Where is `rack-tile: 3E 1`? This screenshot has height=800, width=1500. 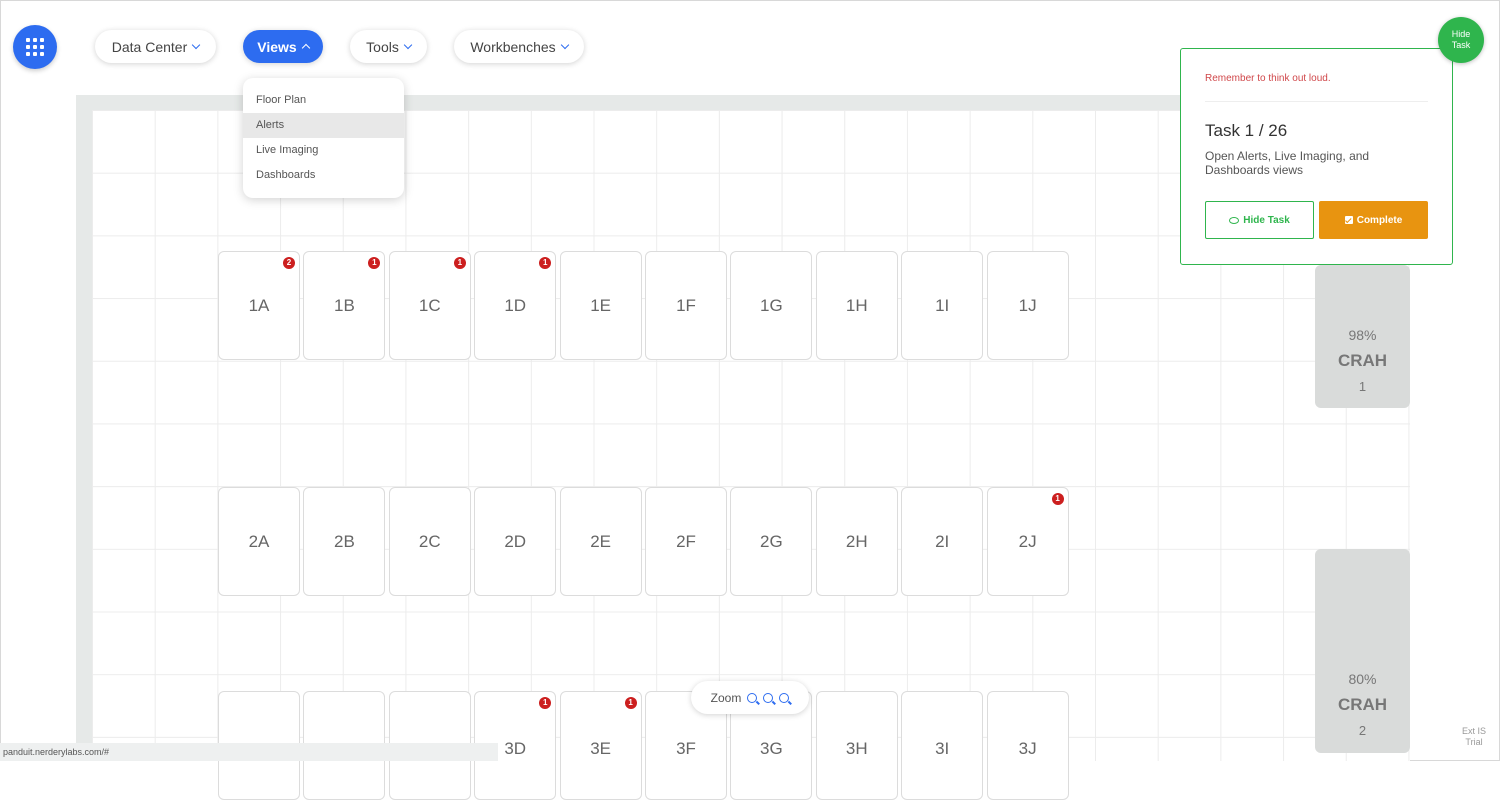 rack-tile: 3E 1 is located at coordinates (600, 745).